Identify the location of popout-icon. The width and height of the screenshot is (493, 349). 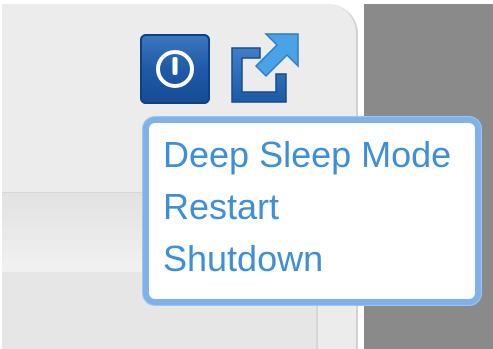
(264, 68).